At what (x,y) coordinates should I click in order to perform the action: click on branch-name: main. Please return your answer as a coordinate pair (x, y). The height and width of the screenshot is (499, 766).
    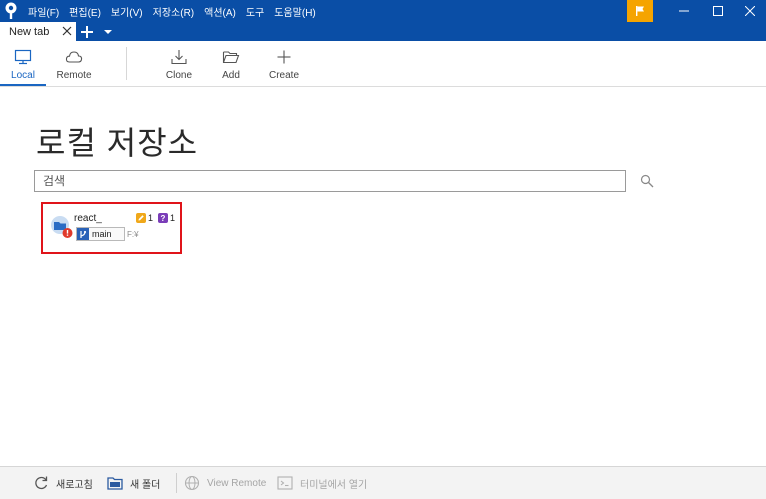
    Looking at the image, I should click on (102, 234).